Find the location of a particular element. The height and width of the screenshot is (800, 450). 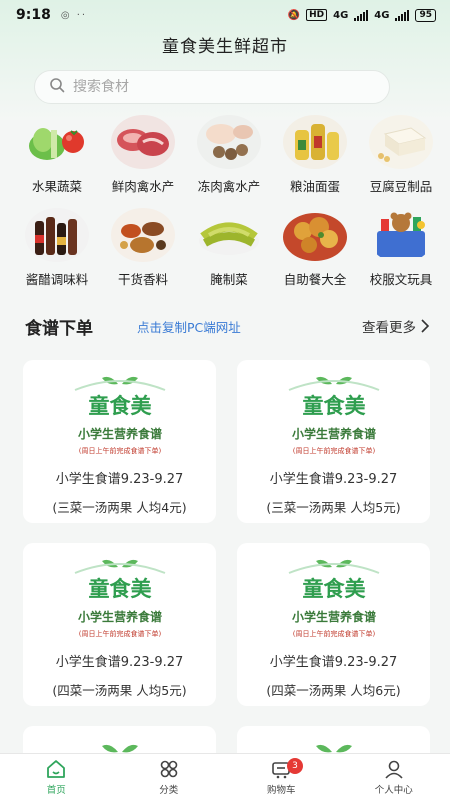

category-tofu: 豆腐豆制品 is located at coordinates (401, 153).